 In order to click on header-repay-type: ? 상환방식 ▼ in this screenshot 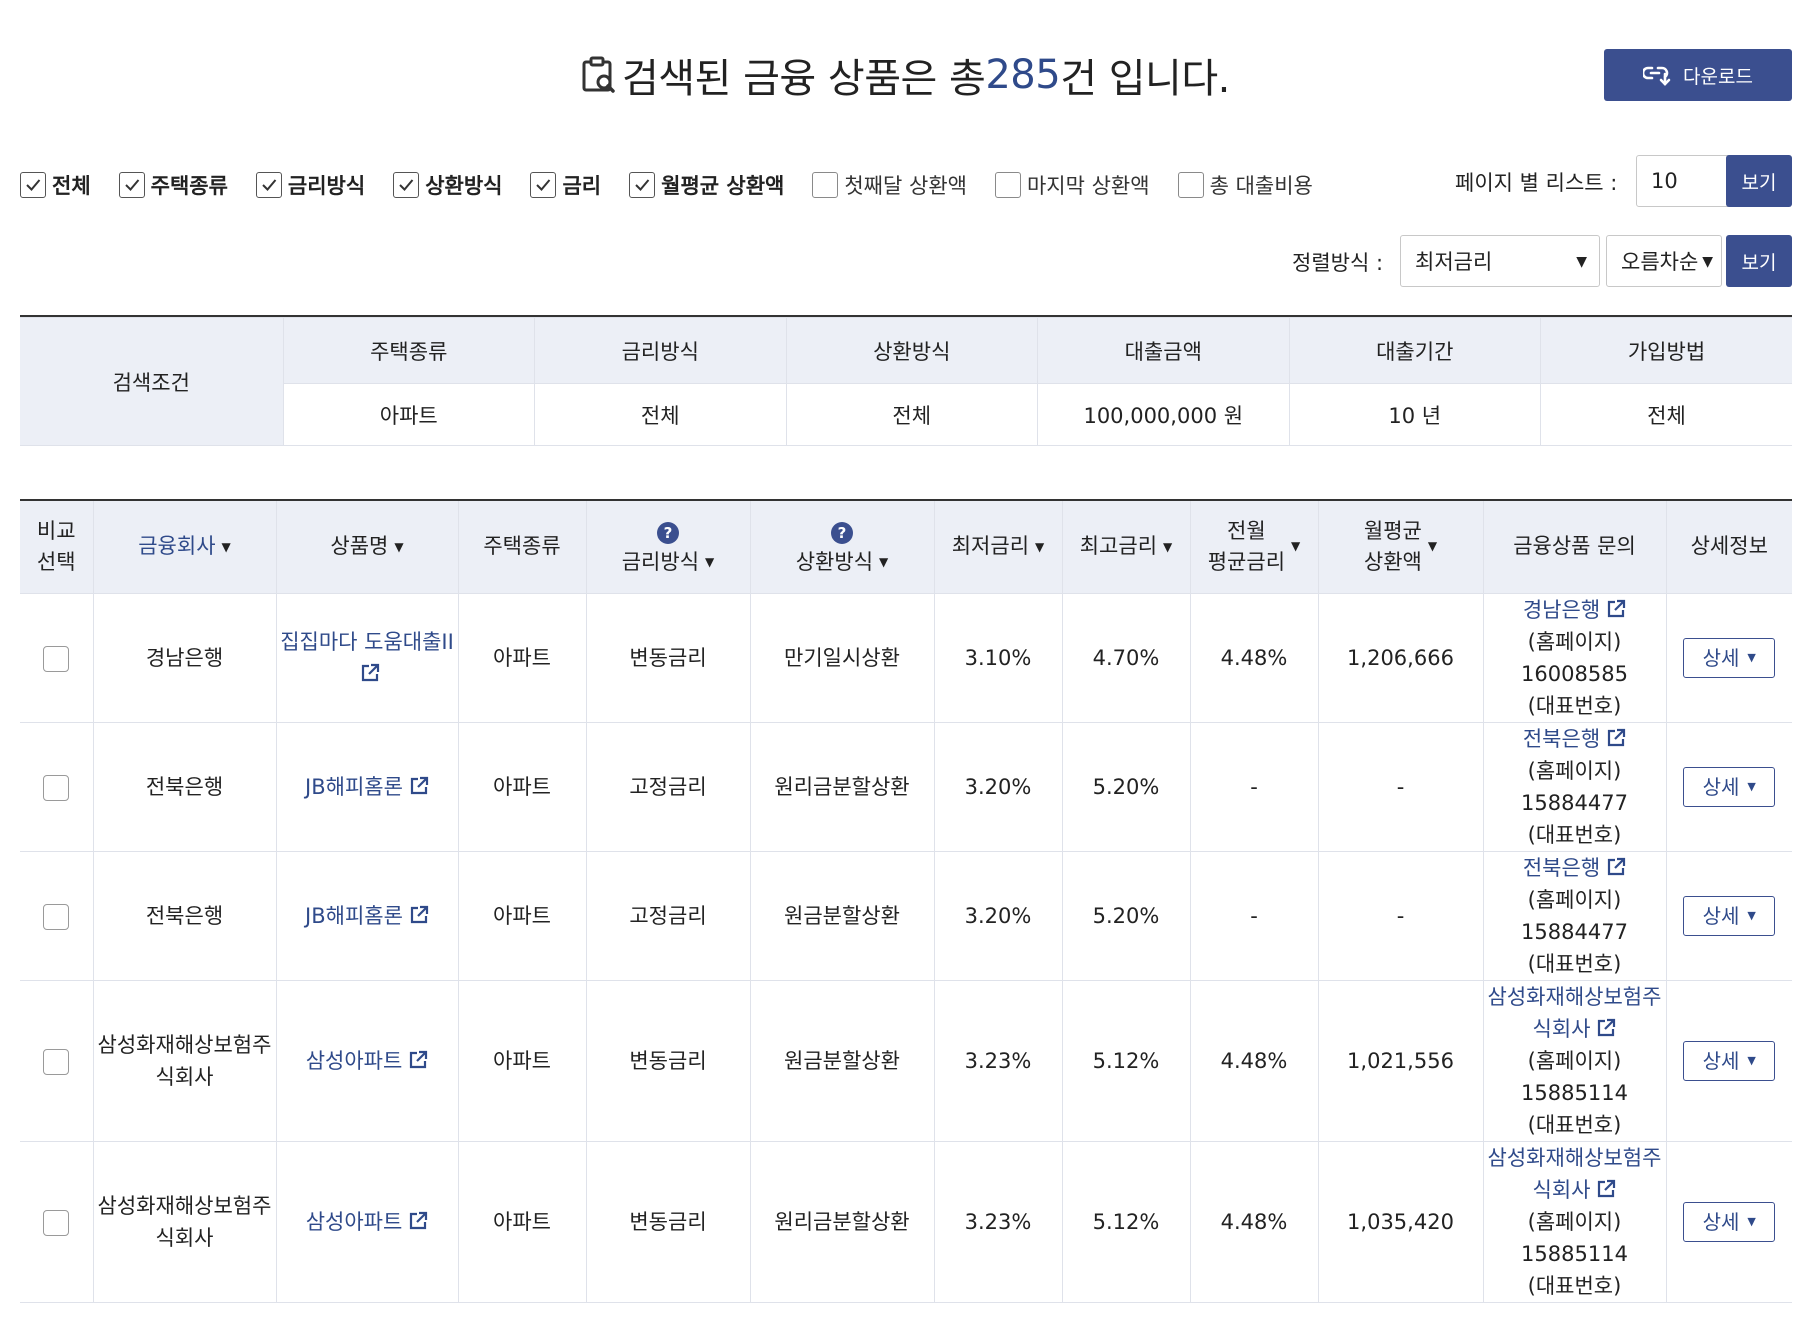, I will do `click(842, 547)`.